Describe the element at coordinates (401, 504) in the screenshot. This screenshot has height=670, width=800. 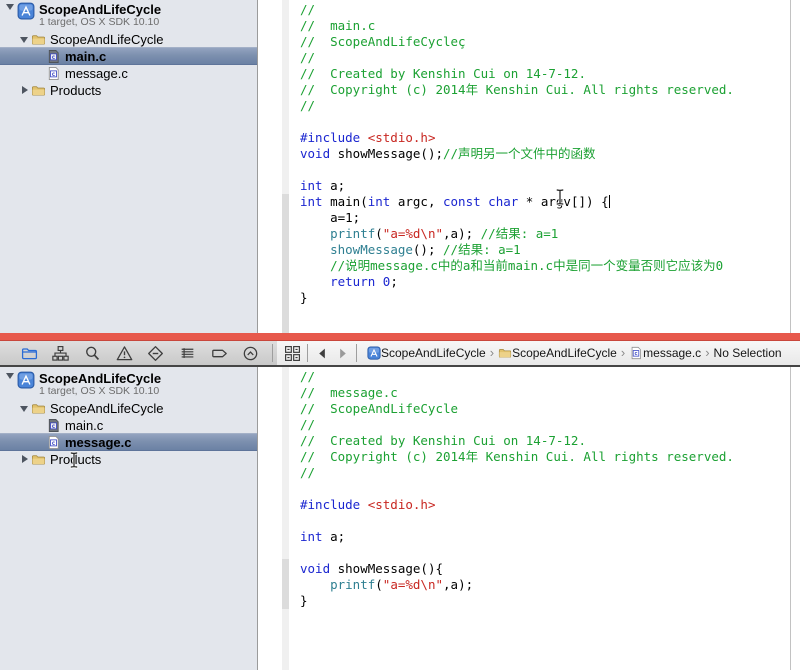
I see `code-token: <stdio.h>` at that location.